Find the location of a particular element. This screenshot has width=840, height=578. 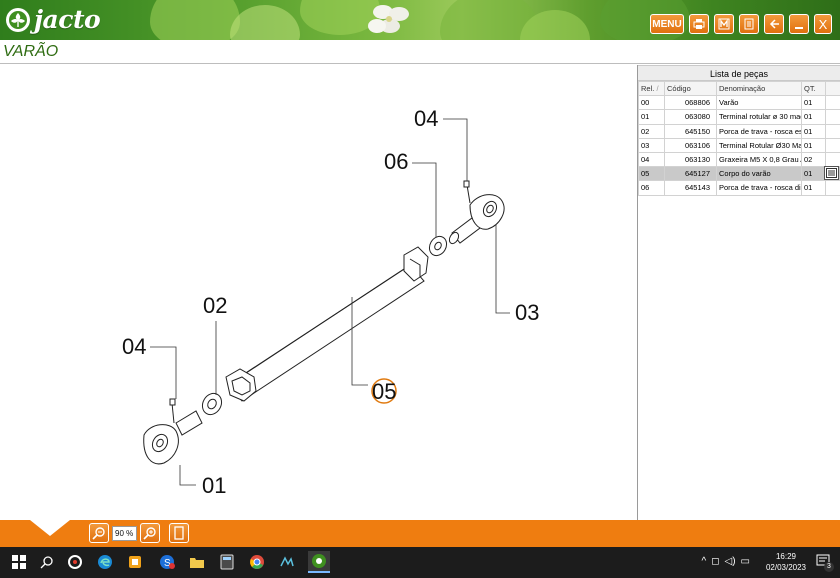

cell-code: 063080 is located at coordinates (690, 117).